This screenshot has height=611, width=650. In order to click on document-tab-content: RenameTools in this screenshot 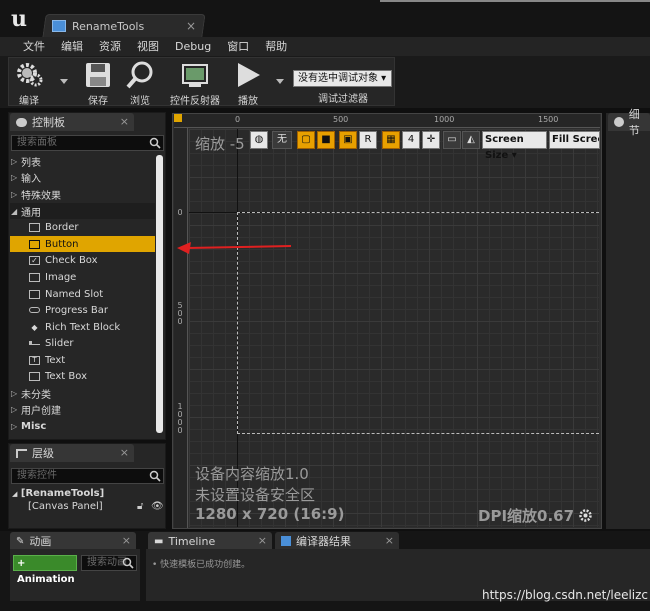, I will do `click(98, 26)`.